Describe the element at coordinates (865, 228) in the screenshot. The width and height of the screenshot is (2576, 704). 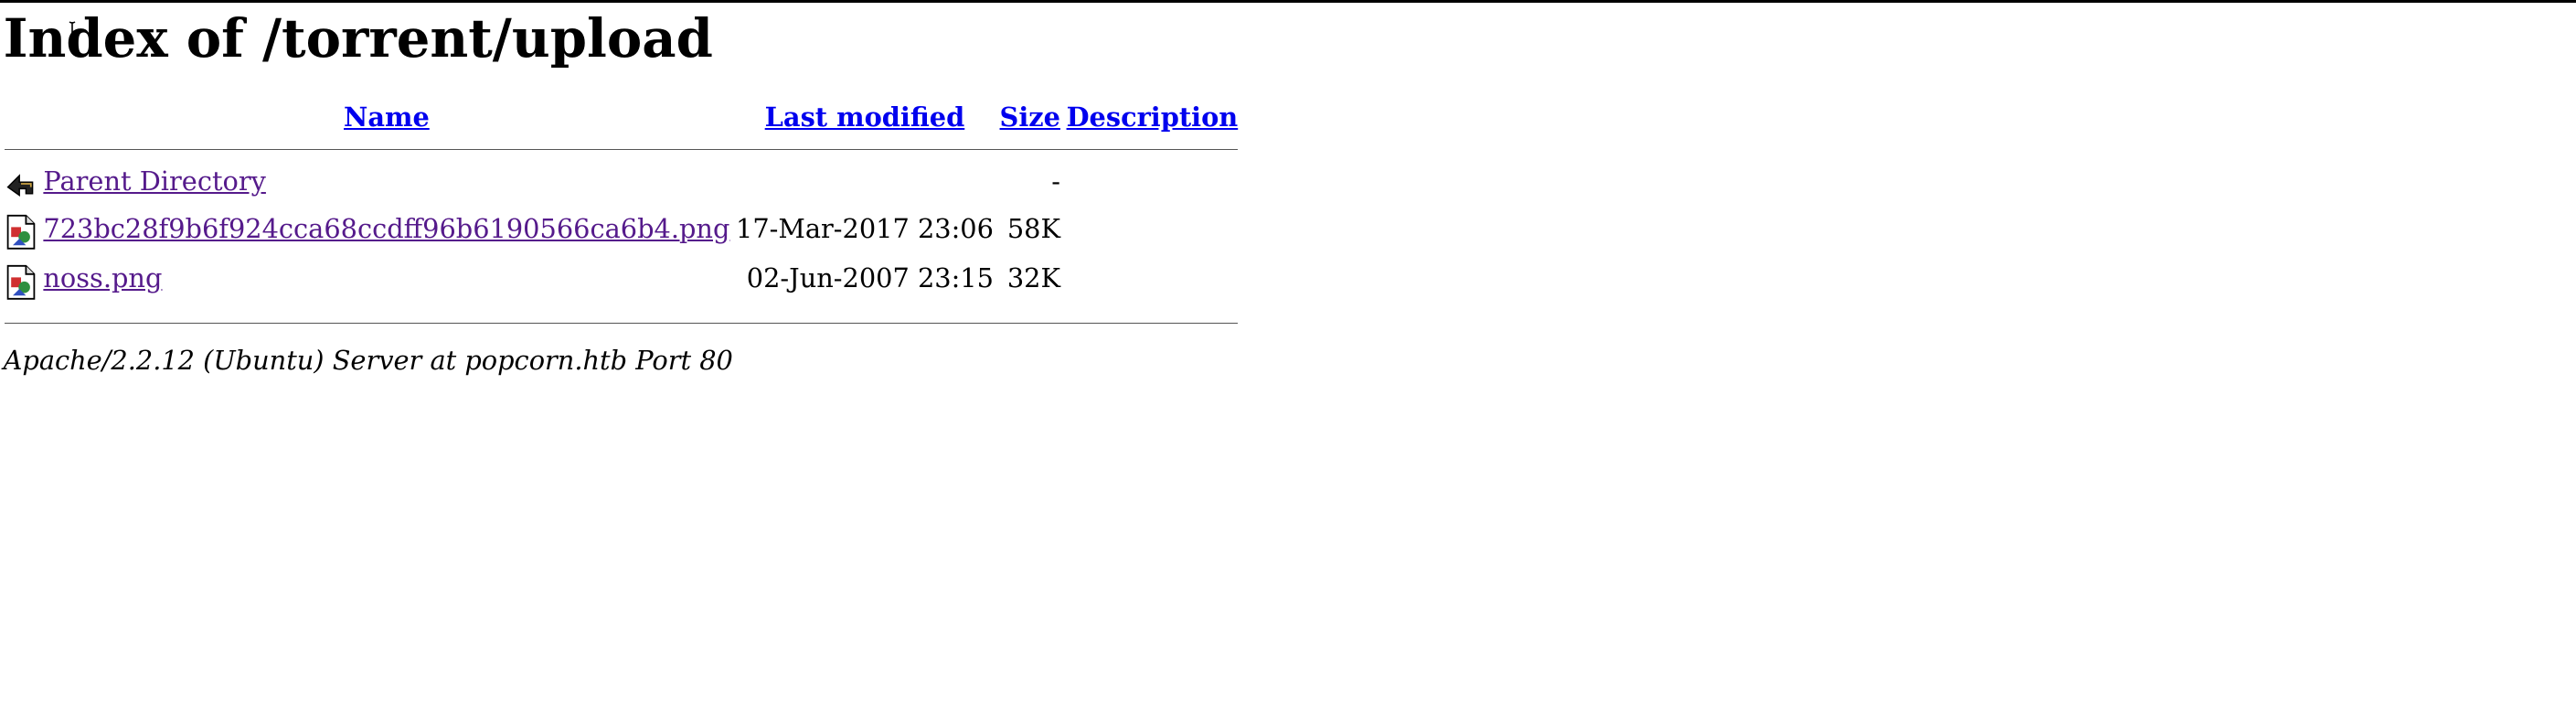
I see `modified-cell: 17-Mar-2017 23:06` at that location.